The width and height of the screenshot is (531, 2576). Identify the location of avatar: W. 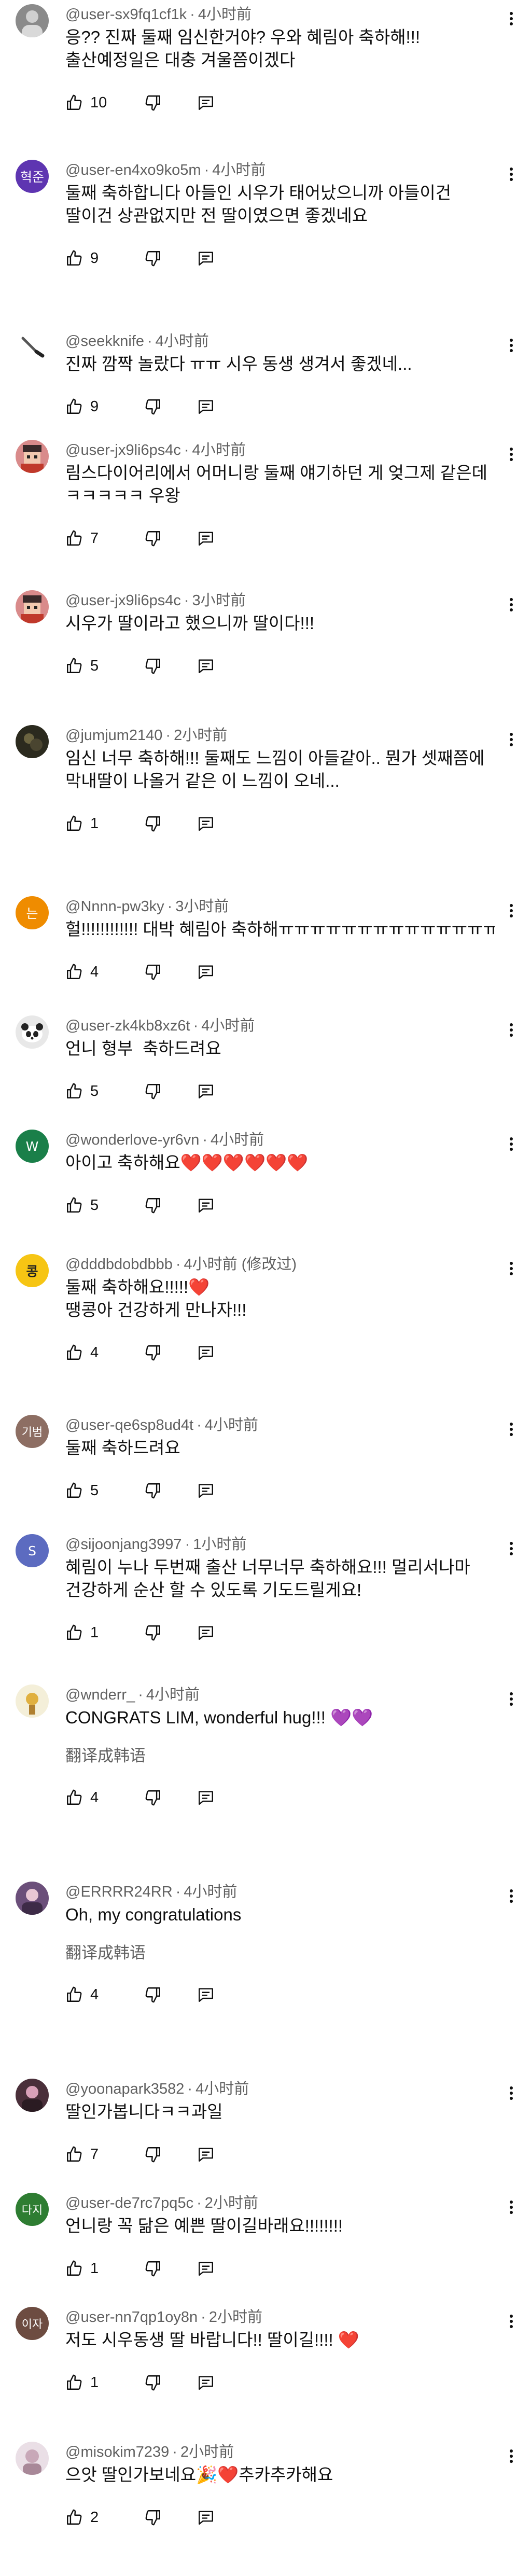
(32, 1146).